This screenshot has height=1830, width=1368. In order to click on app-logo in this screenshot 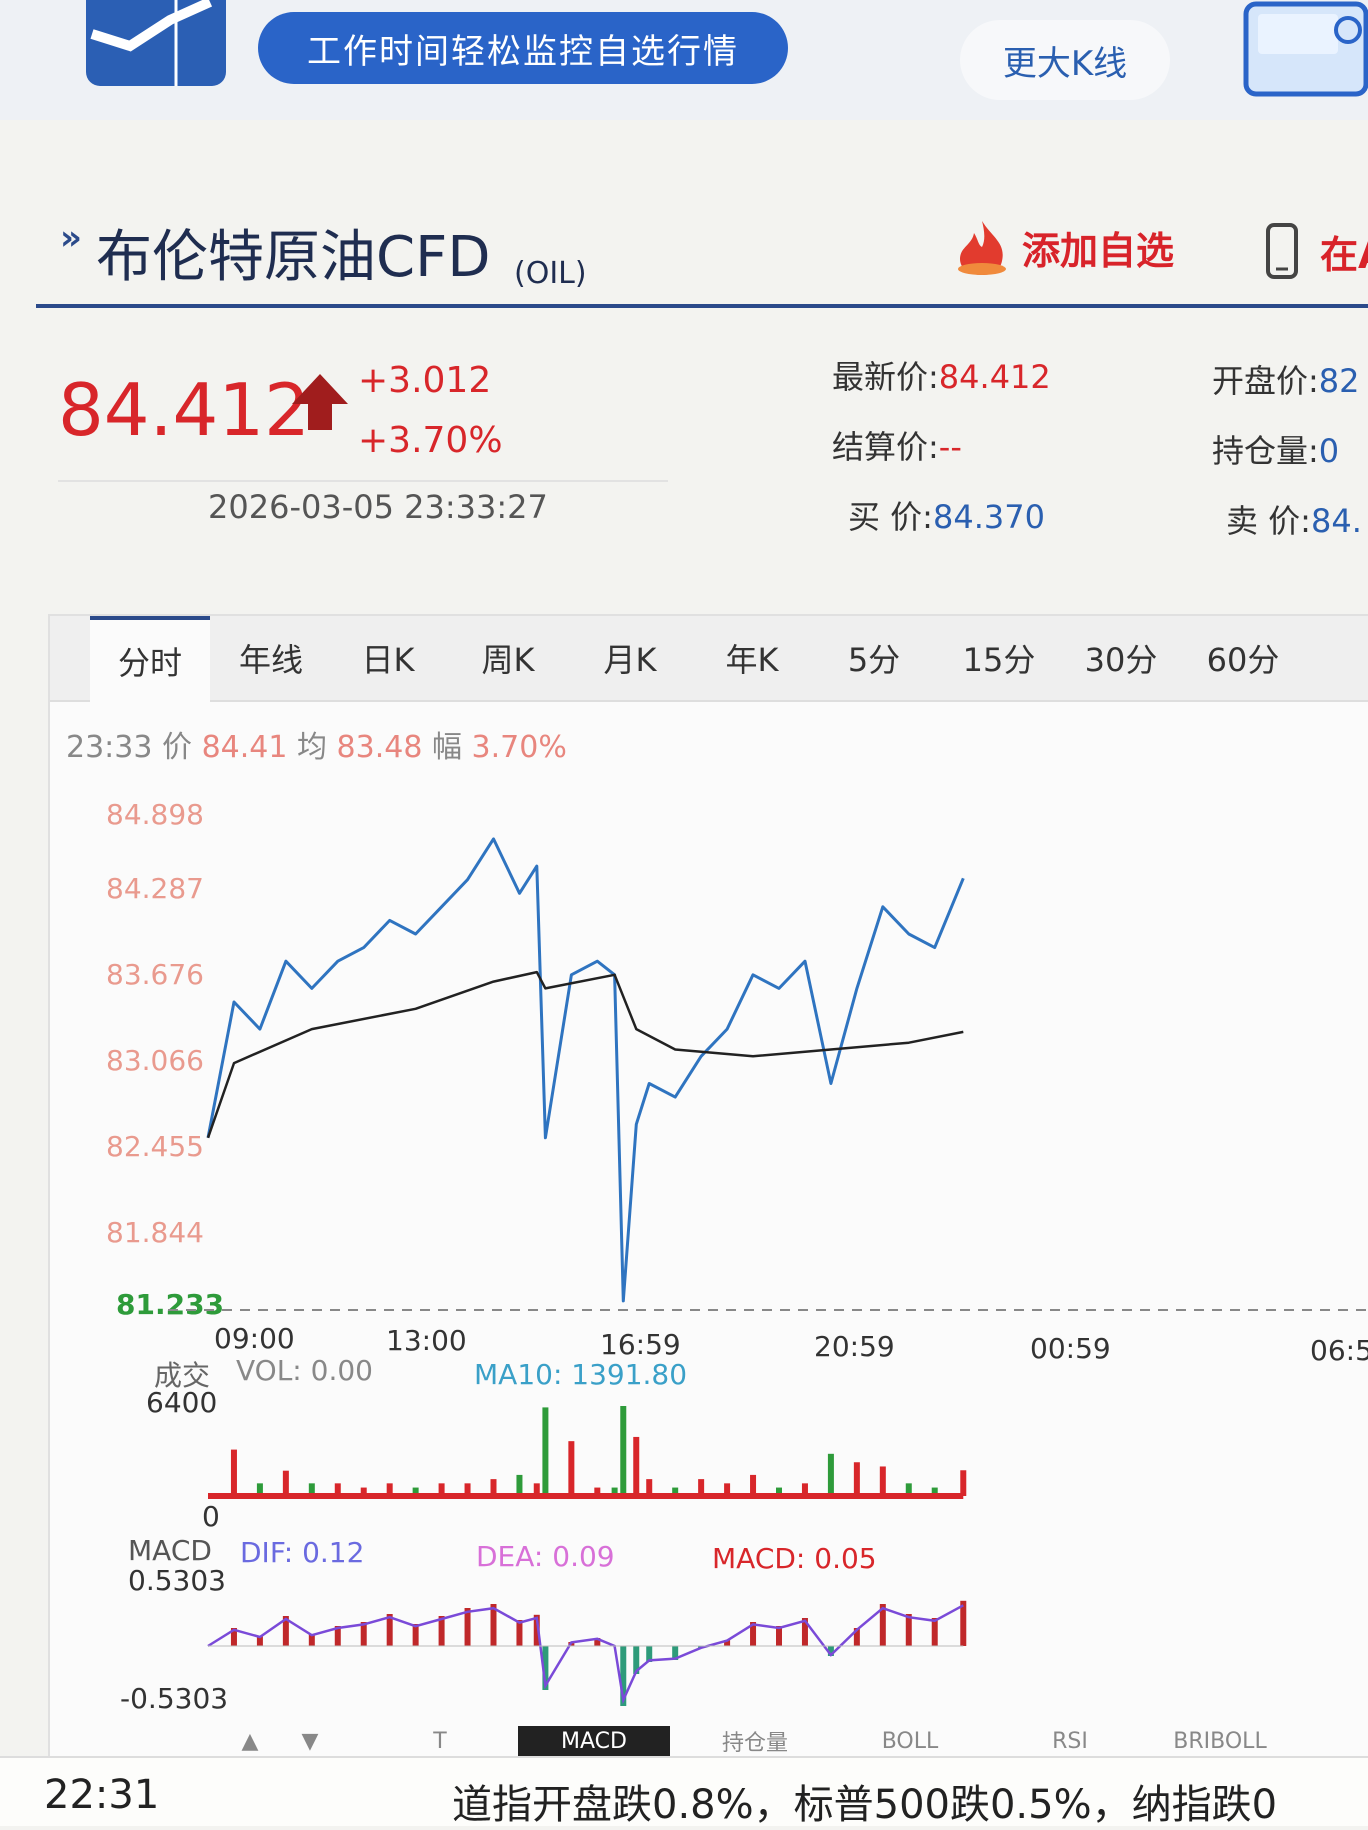, I will do `click(156, 43)`.